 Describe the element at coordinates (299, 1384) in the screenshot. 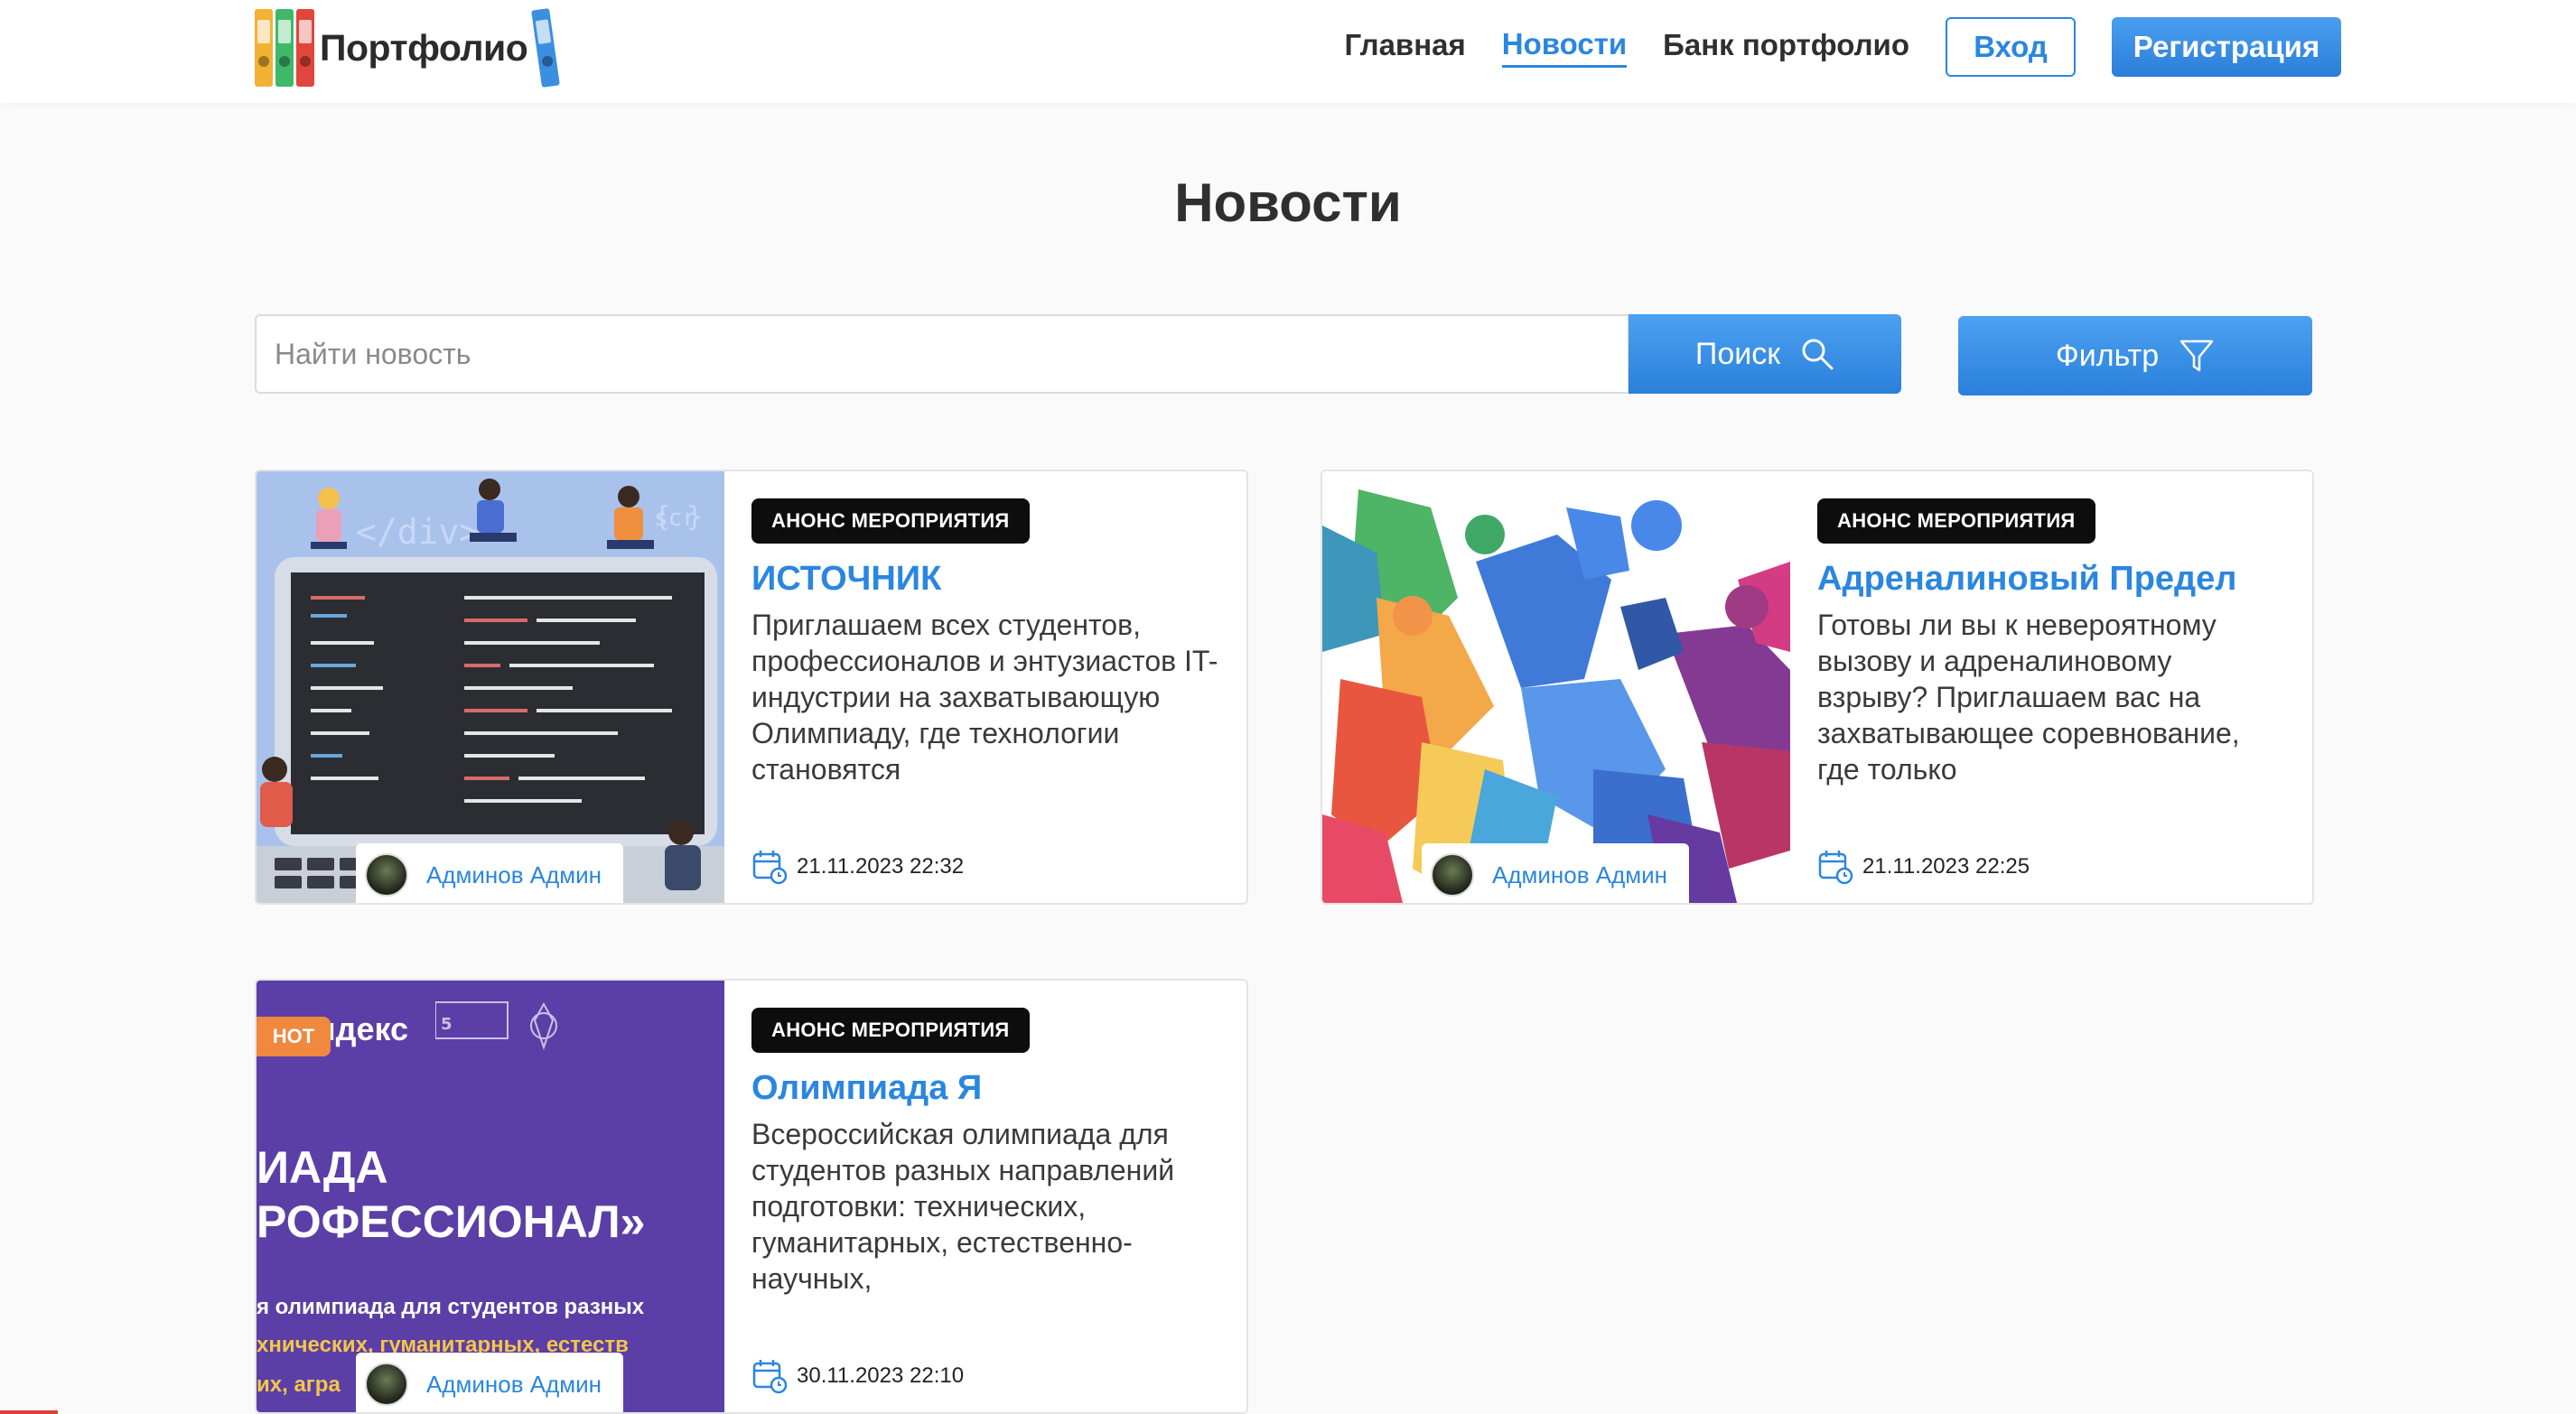

I see `olympiad-banner-line-5: их, агра` at that location.